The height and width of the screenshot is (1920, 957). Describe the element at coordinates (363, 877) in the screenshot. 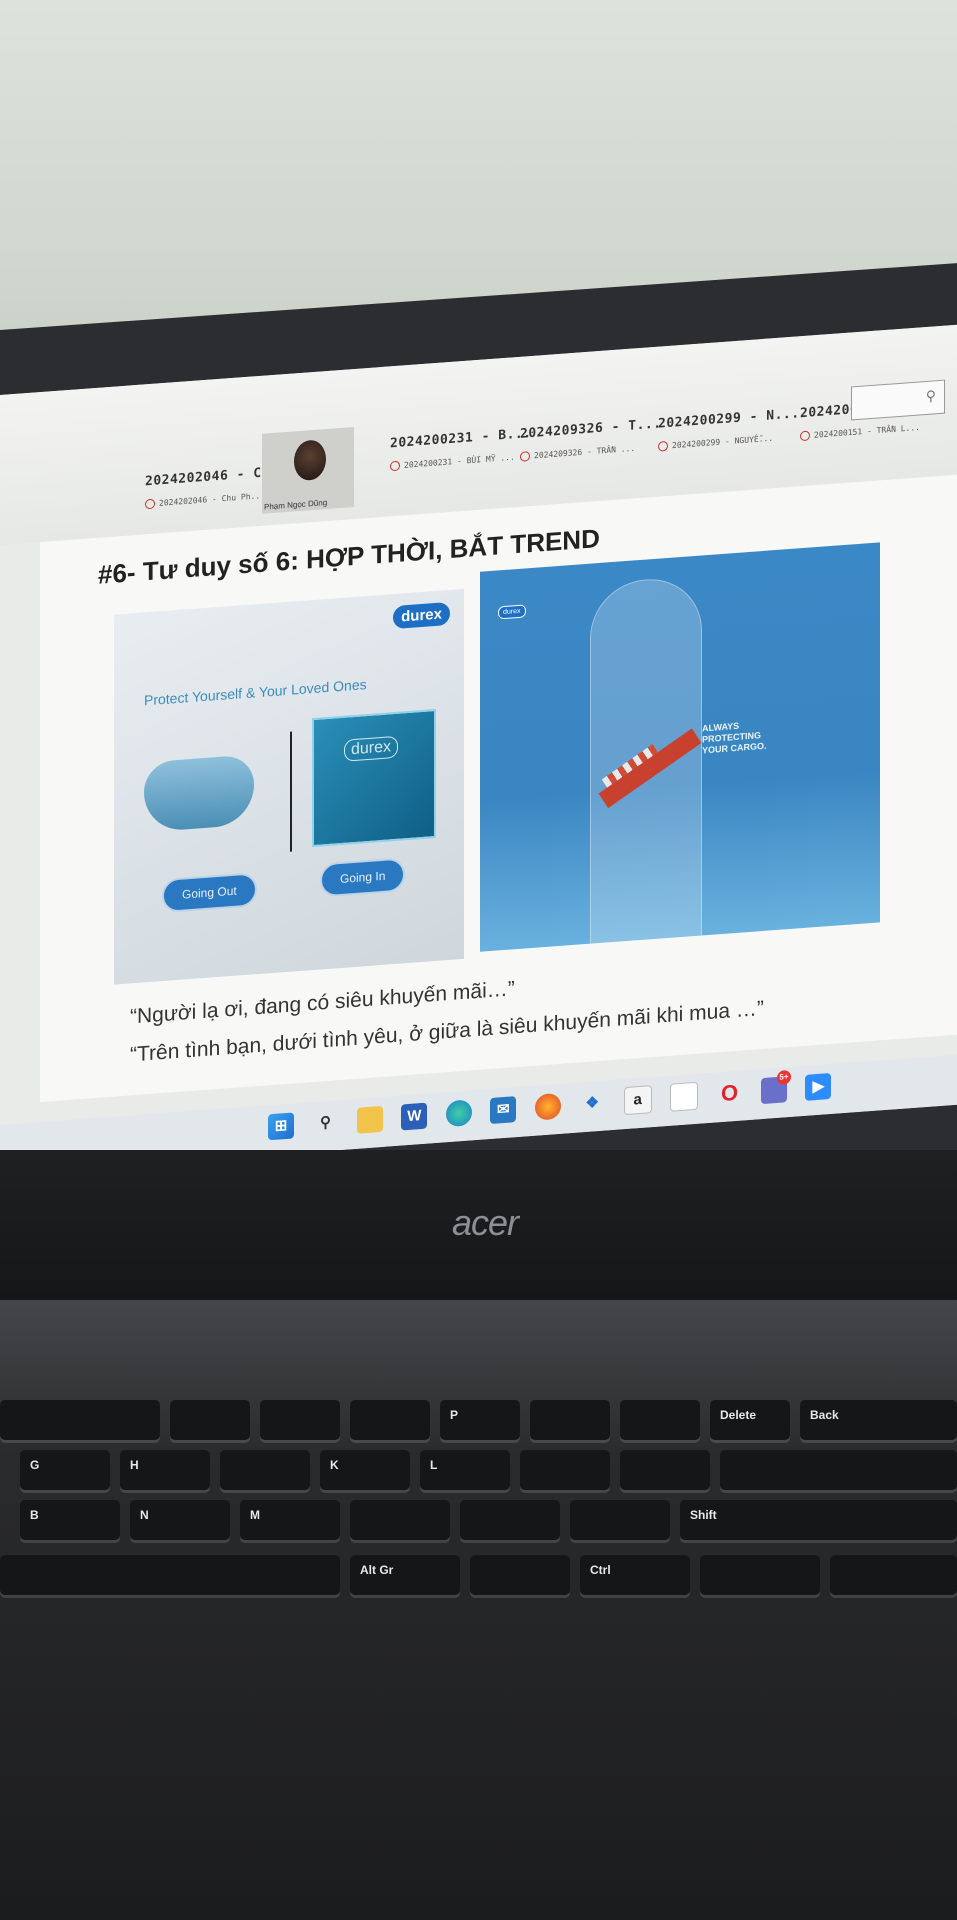

I see `going-in-label: Going In` at that location.